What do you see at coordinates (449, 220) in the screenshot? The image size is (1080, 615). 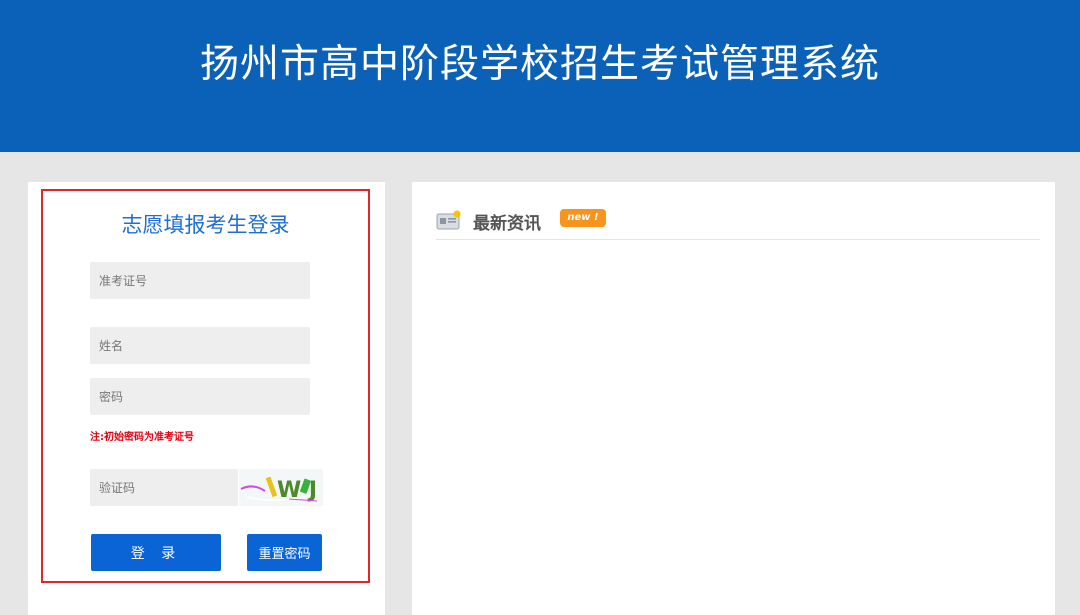 I see `news-icon` at bounding box center [449, 220].